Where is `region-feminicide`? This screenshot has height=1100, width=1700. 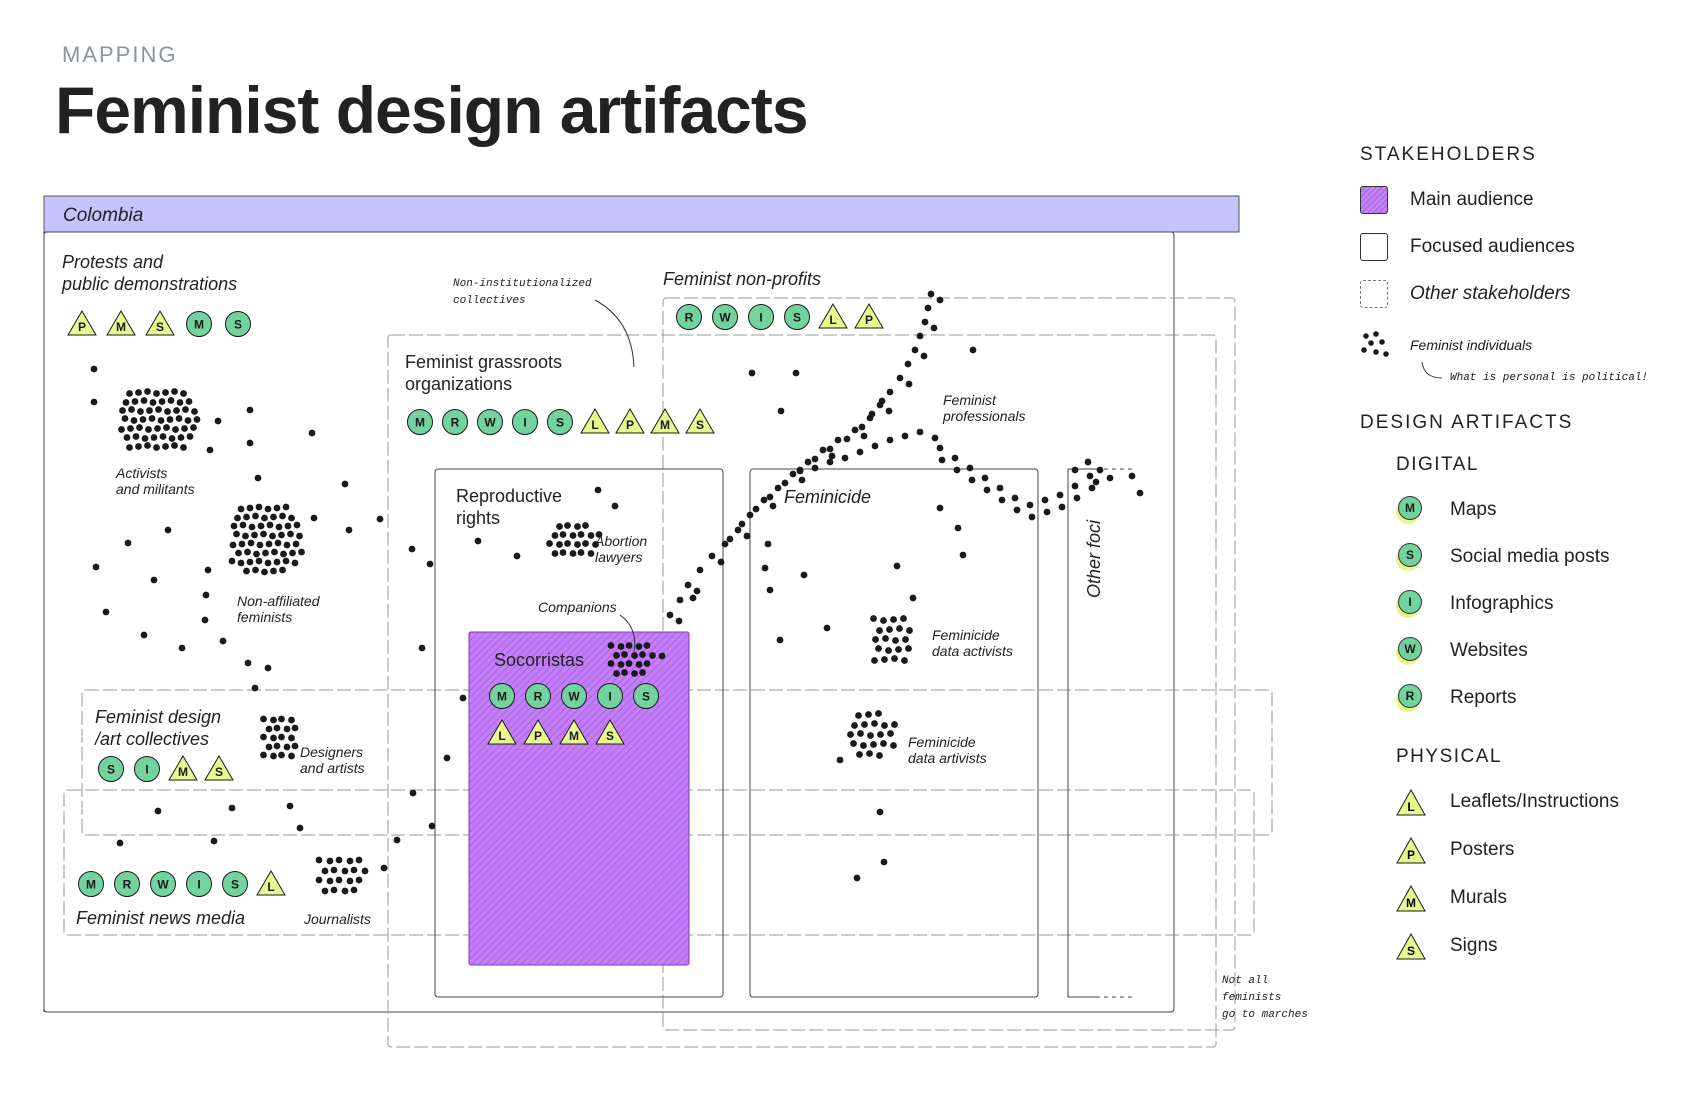
region-feminicide is located at coordinates (894, 733).